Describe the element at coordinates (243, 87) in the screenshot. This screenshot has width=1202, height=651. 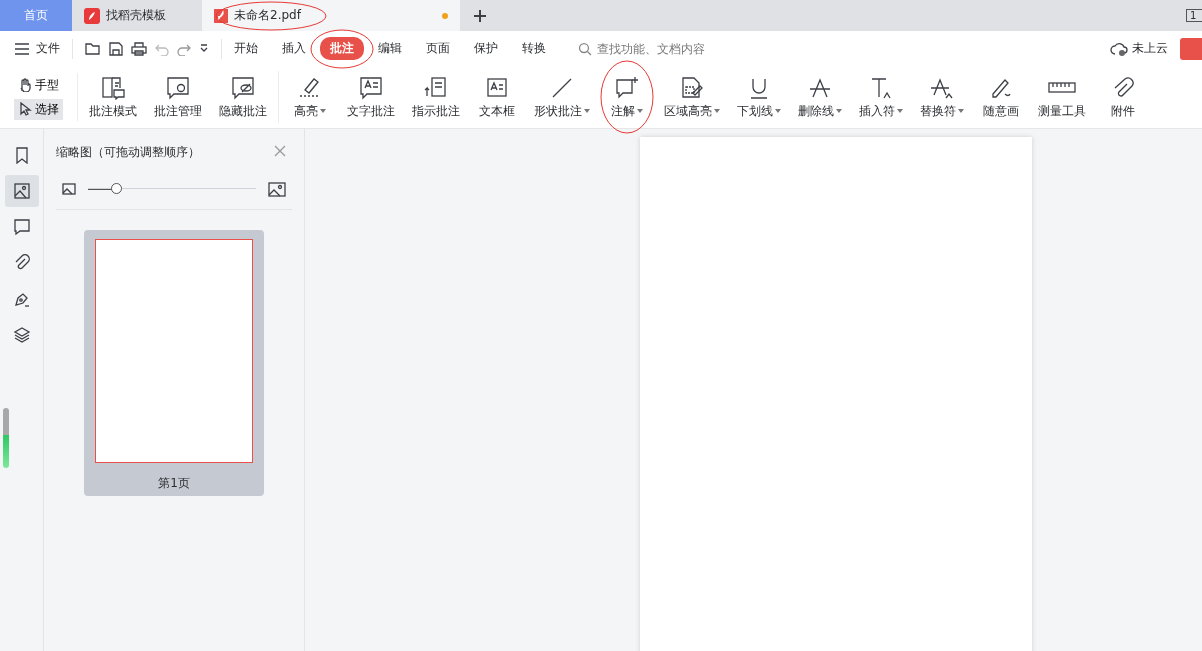
I see `eye-off-comment-icon` at that location.